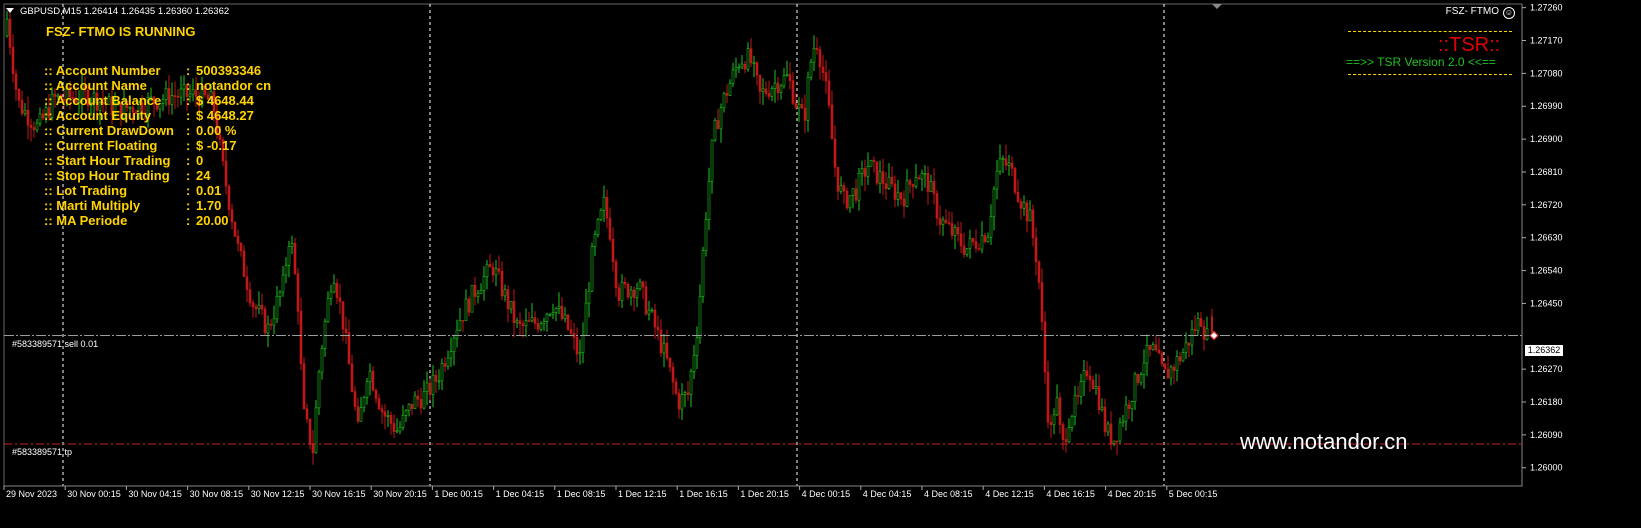 This screenshot has height=528, width=1641. I want to click on info-value: 500393346, so click(229, 70).